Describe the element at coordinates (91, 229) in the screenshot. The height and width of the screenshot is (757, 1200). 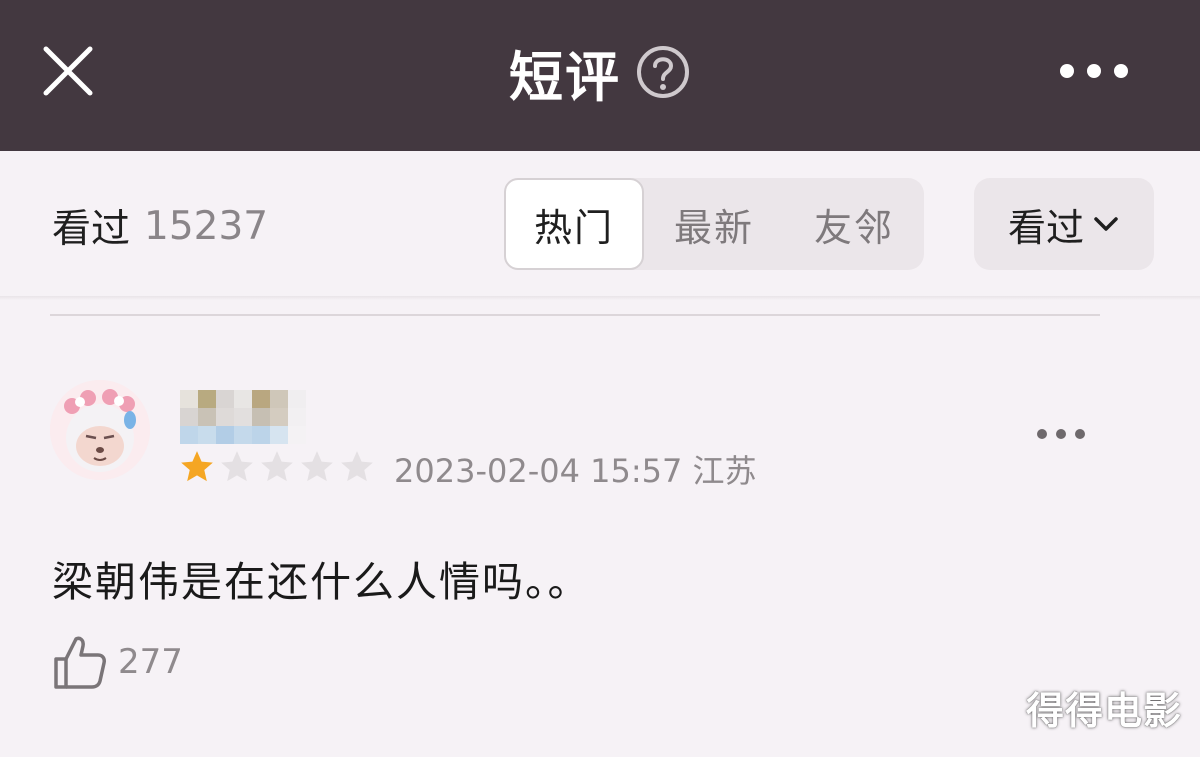
I see `seen-label: 看过` at that location.